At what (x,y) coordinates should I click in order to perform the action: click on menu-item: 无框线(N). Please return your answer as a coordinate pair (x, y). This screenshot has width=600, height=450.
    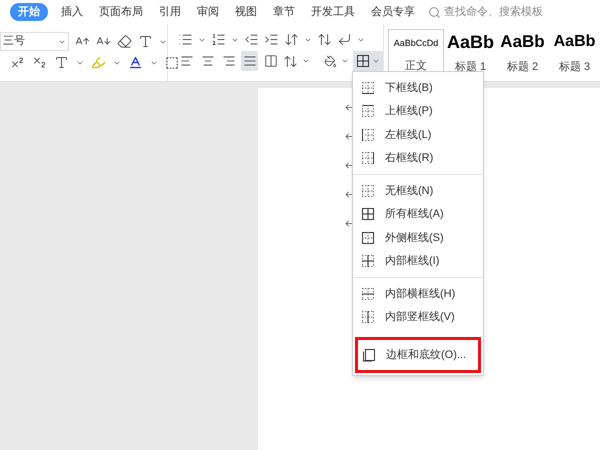
    Looking at the image, I should click on (418, 190).